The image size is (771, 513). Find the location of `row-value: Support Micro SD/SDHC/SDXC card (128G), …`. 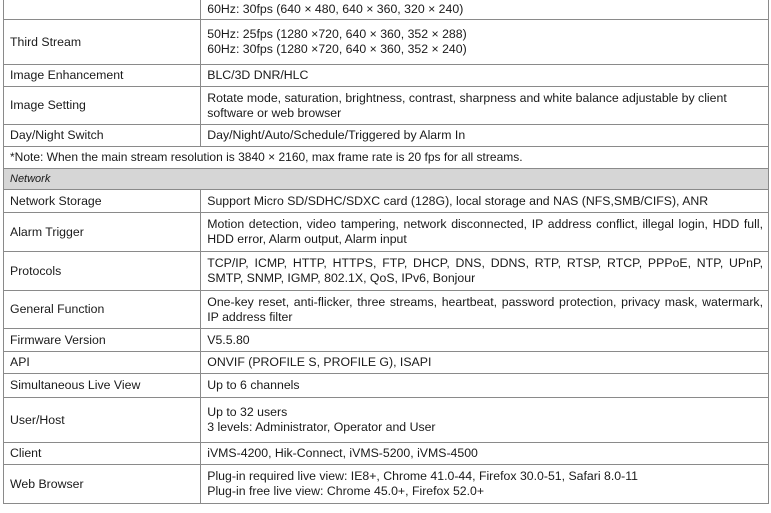

row-value: Support Micro SD/SDHC/SDXC card (128G), … is located at coordinates (484, 201).